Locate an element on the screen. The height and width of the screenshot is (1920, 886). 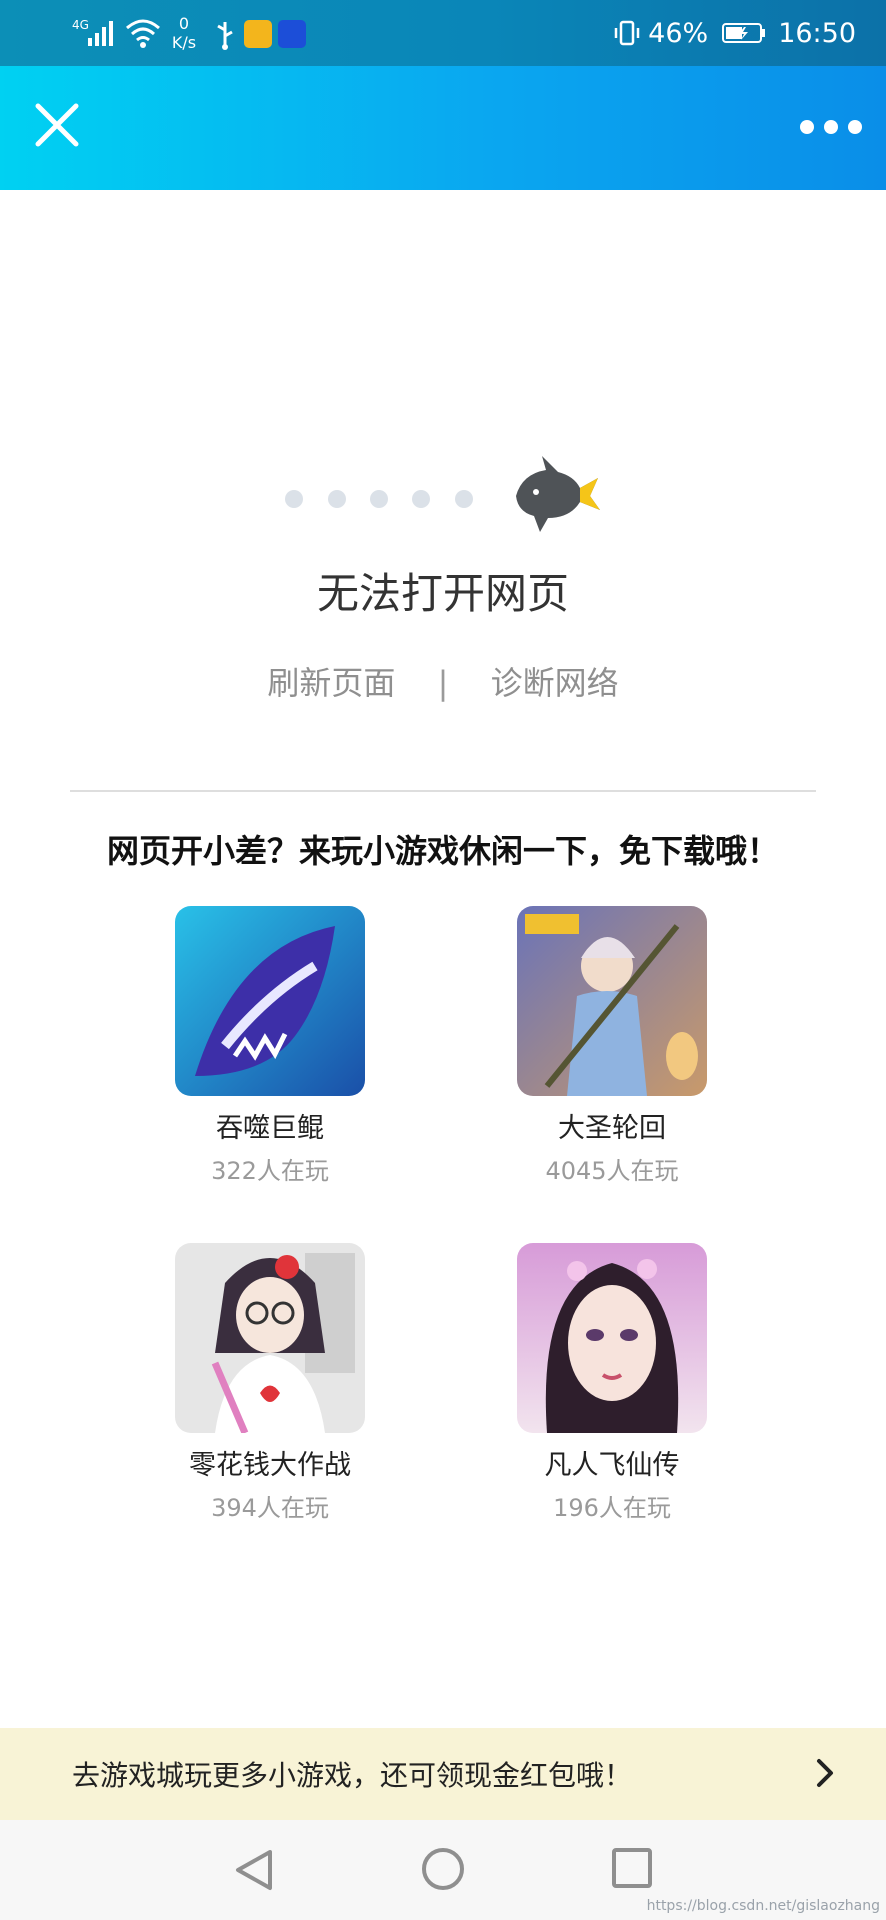
error-actions: 刷新页面 | 诊断网络 is located at coordinates (443, 681).